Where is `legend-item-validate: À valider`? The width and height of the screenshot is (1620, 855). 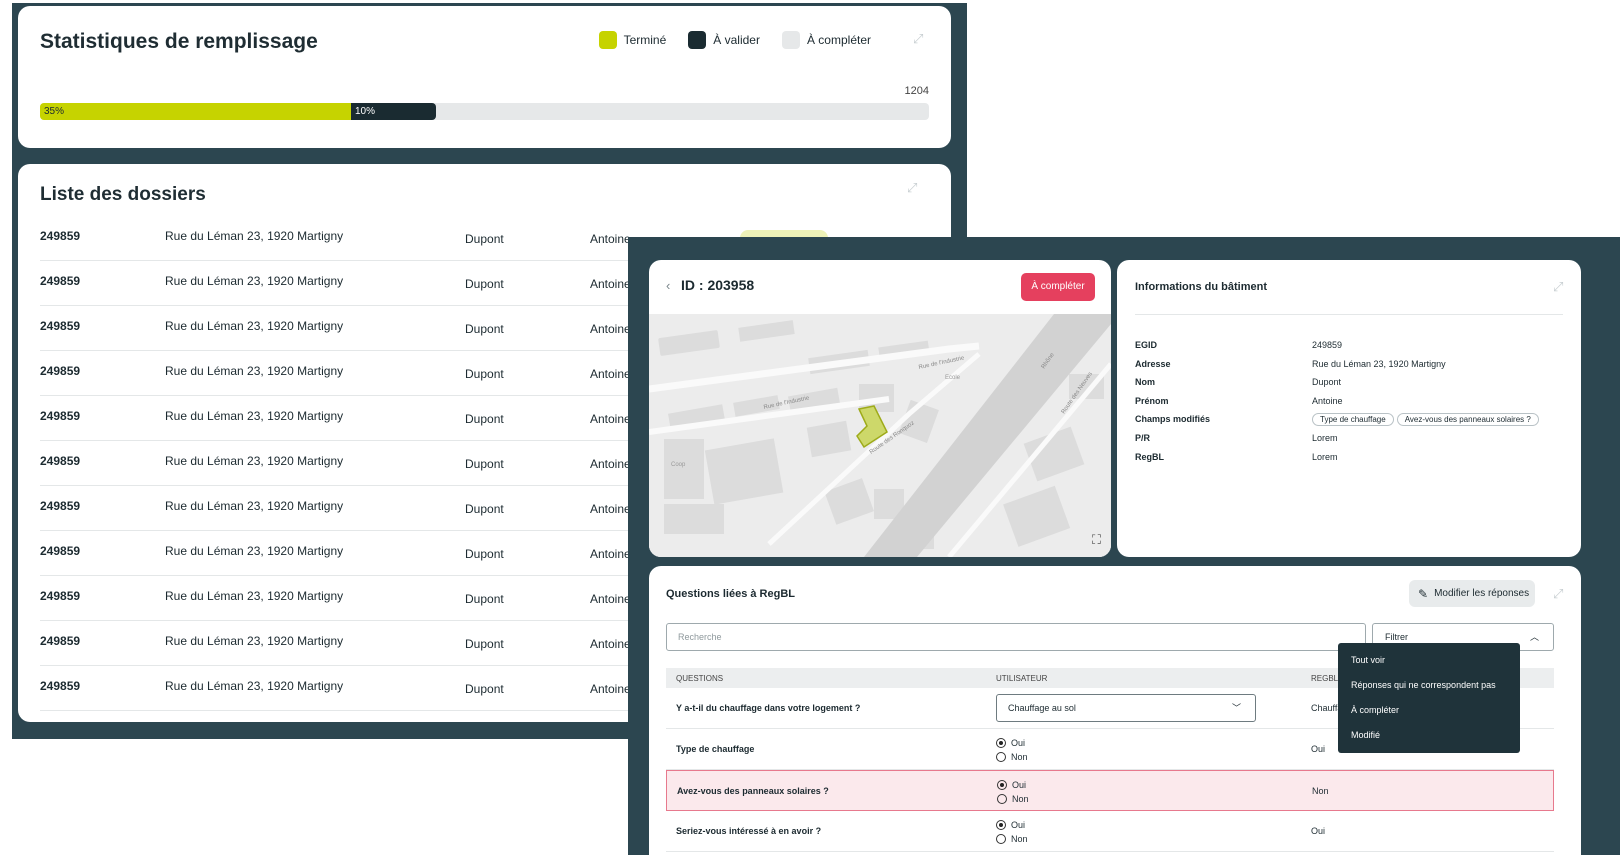 legend-item-validate: À valider is located at coordinates (724, 40).